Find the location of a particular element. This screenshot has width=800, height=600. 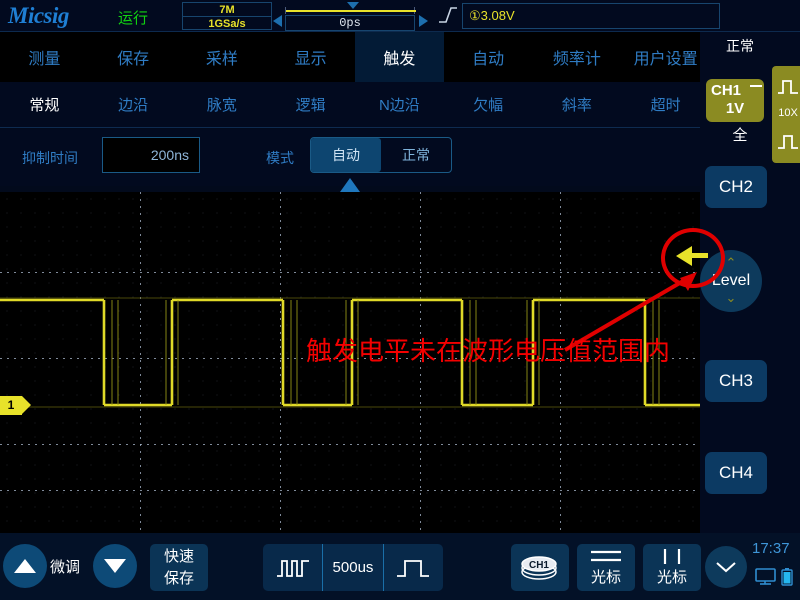

horizontal-cursor-label: 光标 is located at coordinates (605, 577).